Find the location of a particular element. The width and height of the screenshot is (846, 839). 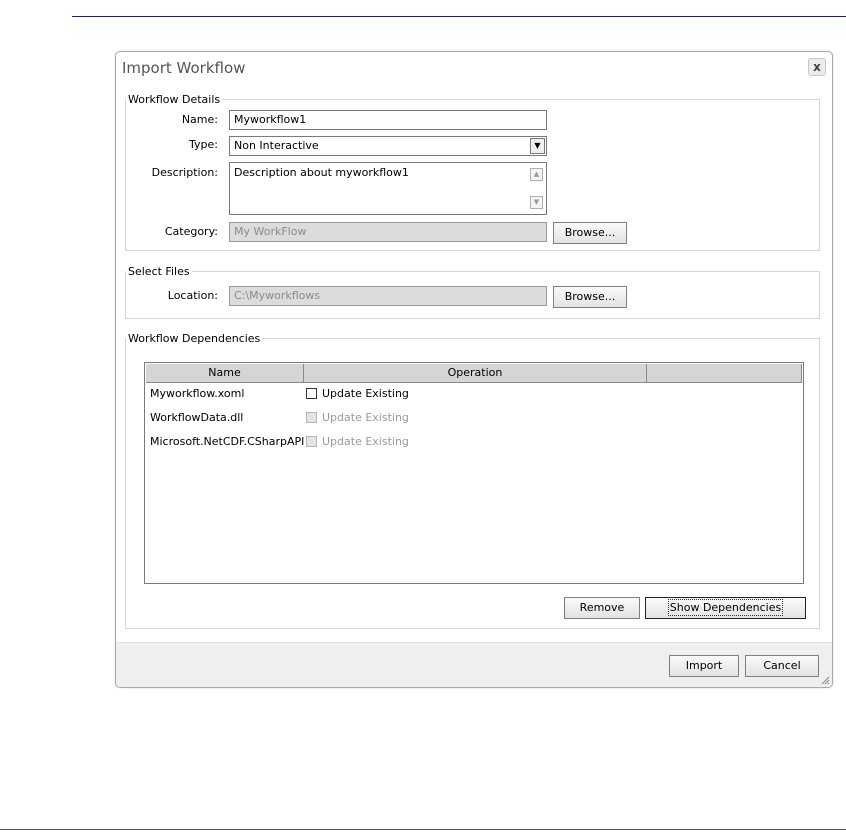

show-dependencies-label: Show Dependencies is located at coordinates (725, 607).